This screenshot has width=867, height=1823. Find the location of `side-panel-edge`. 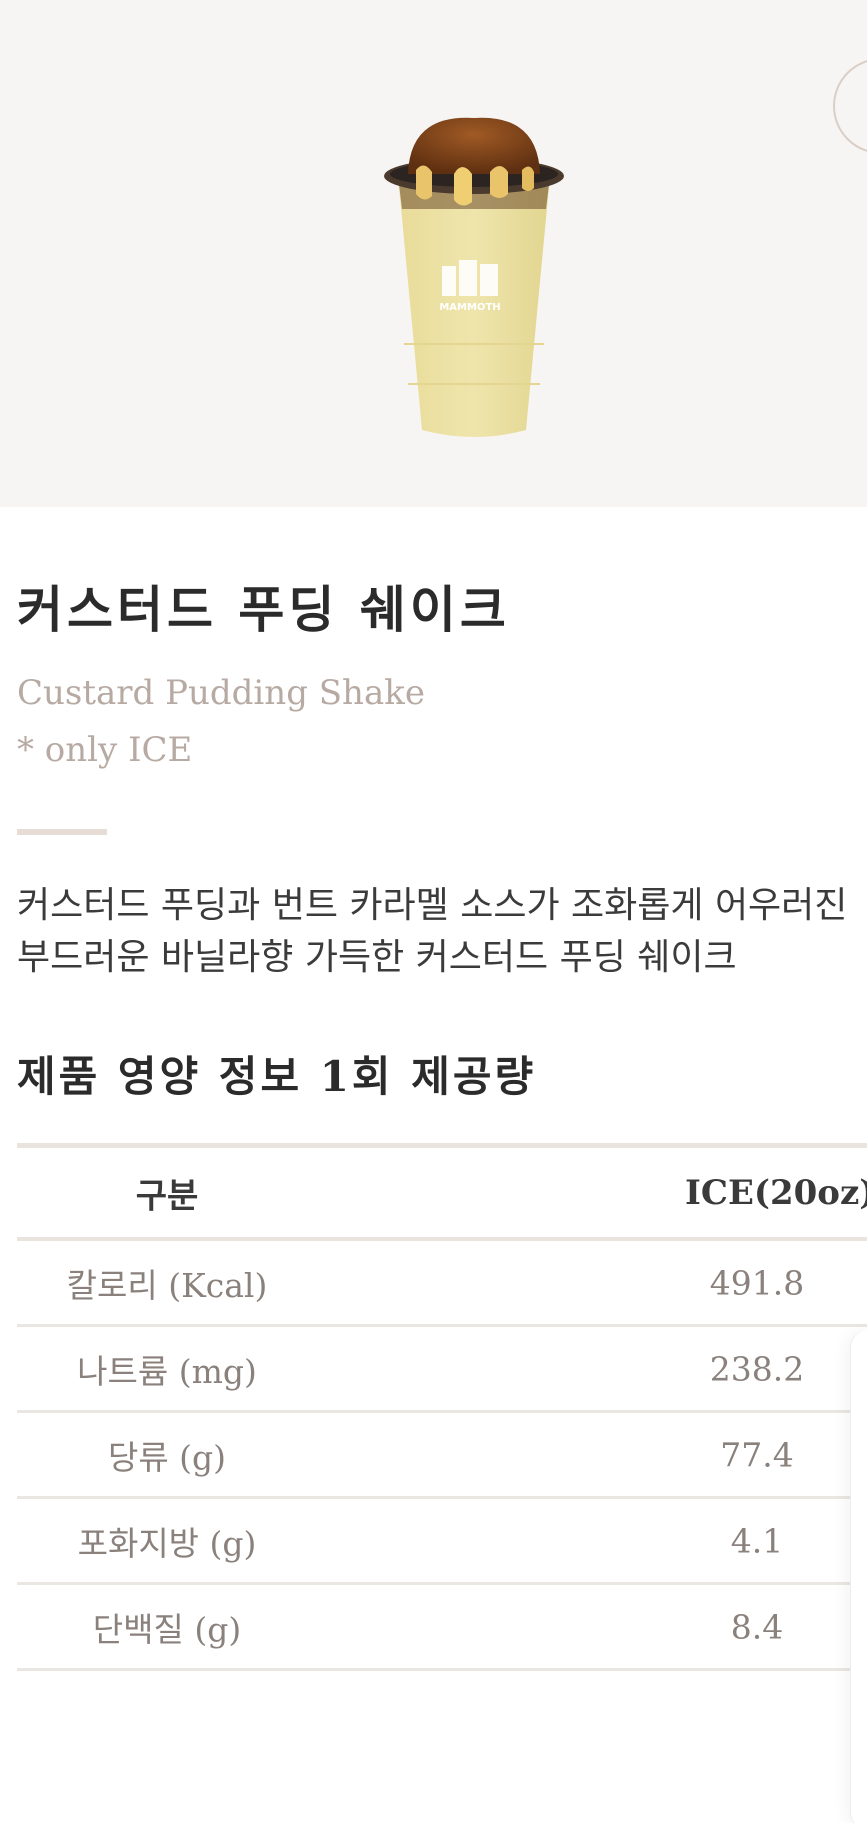

side-panel-edge is located at coordinates (858, 1576).